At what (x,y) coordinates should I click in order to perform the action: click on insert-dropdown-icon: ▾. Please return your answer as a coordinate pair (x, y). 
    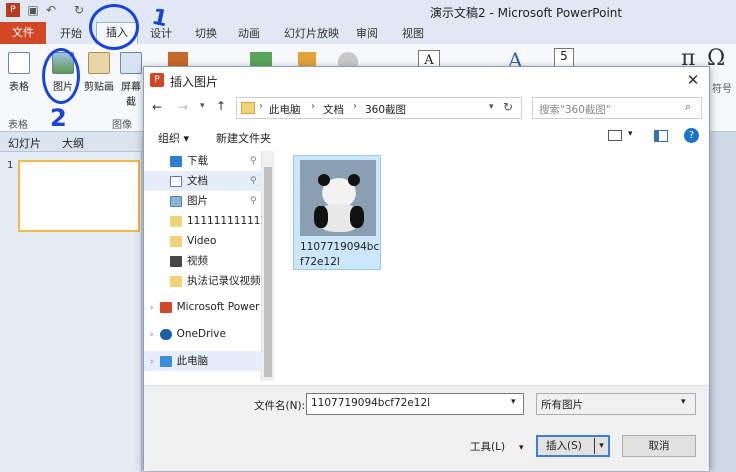
    Looking at the image, I should click on (601, 446).